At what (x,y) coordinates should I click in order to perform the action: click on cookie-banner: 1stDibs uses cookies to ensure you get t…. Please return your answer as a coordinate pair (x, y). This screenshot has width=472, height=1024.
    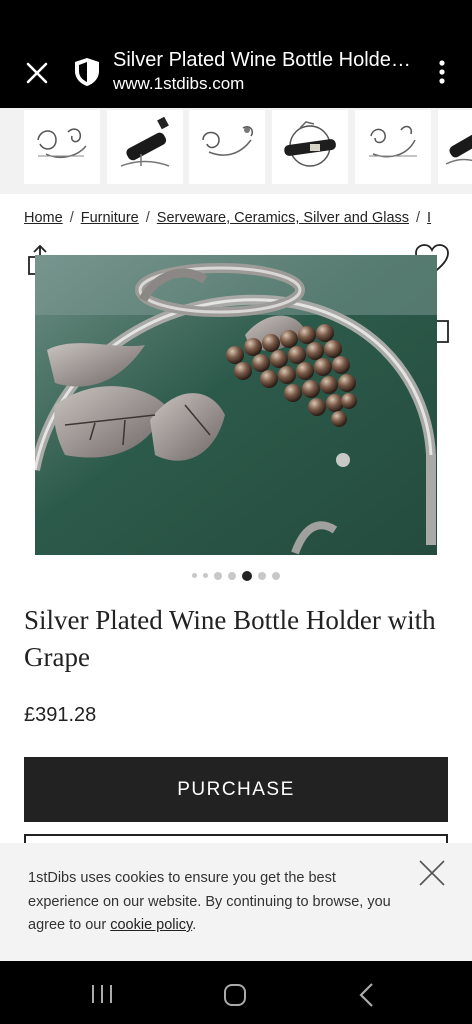
    Looking at the image, I should click on (236, 902).